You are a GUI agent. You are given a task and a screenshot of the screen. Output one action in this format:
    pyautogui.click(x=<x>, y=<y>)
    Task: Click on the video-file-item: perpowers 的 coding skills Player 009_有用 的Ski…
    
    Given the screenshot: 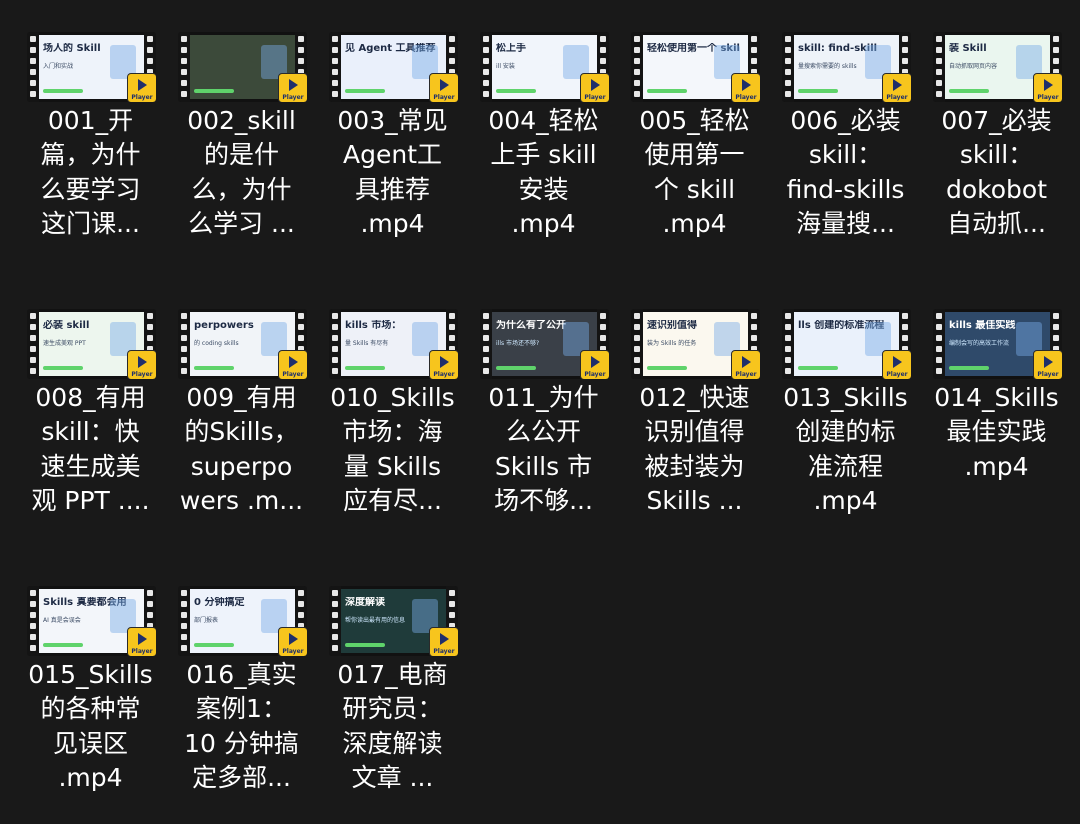 What is the action you would take?
    pyautogui.click(x=230, y=412)
    